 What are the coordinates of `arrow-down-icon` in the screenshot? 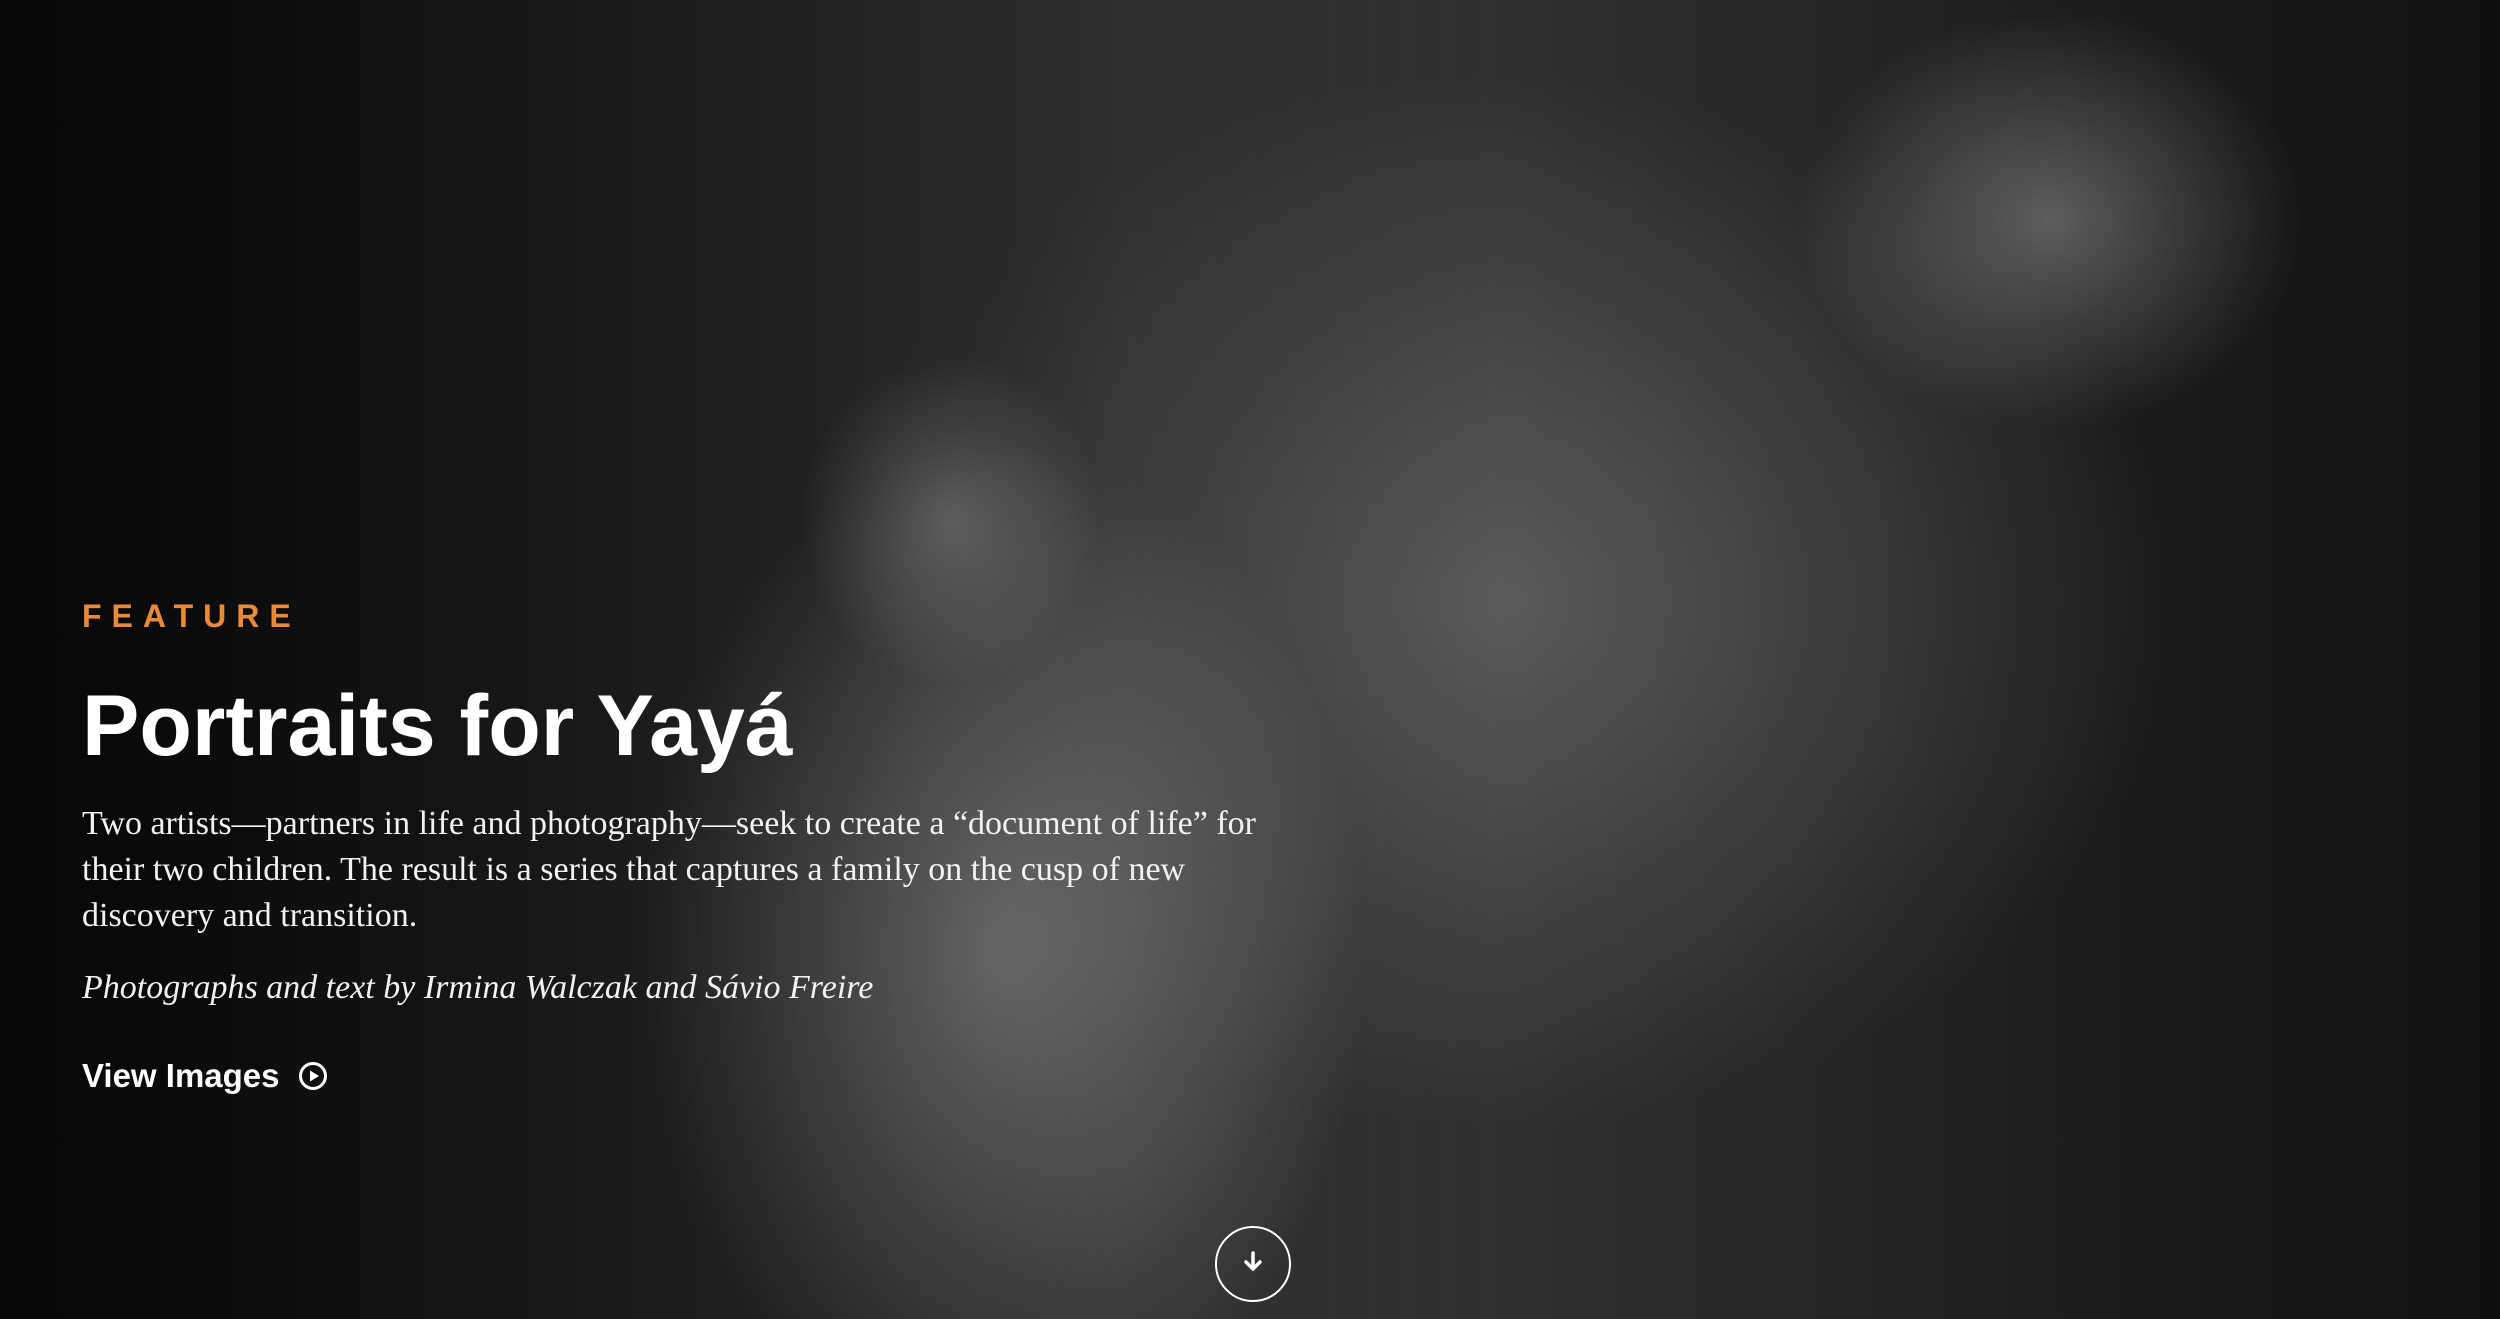 It's located at (1253, 1264).